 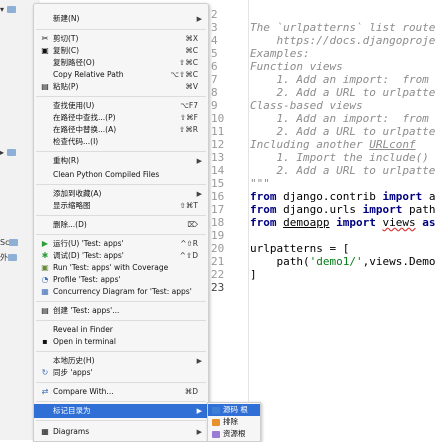 I want to click on tree-row: Sc, so click(x=10, y=245).